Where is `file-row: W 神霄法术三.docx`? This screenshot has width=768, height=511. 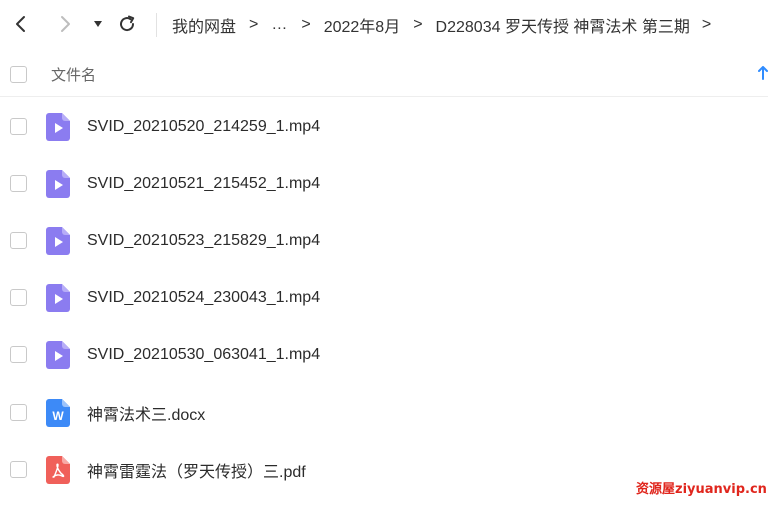
file-row: W 神霄法术三.docx is located at coordinates (384, 412).